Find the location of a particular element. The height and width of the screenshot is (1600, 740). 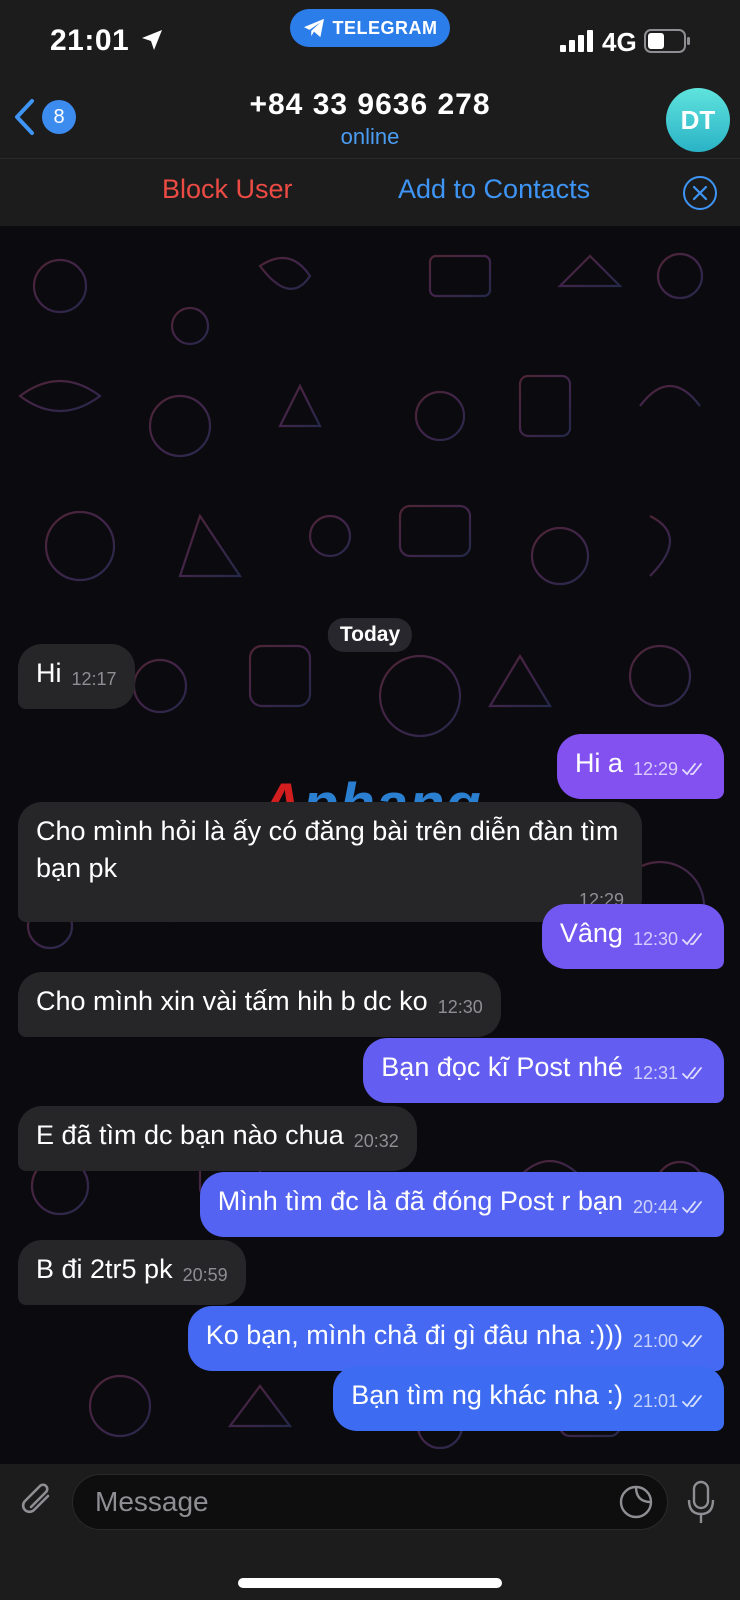

message-text: Vâng is located at coordinates (591, 933).